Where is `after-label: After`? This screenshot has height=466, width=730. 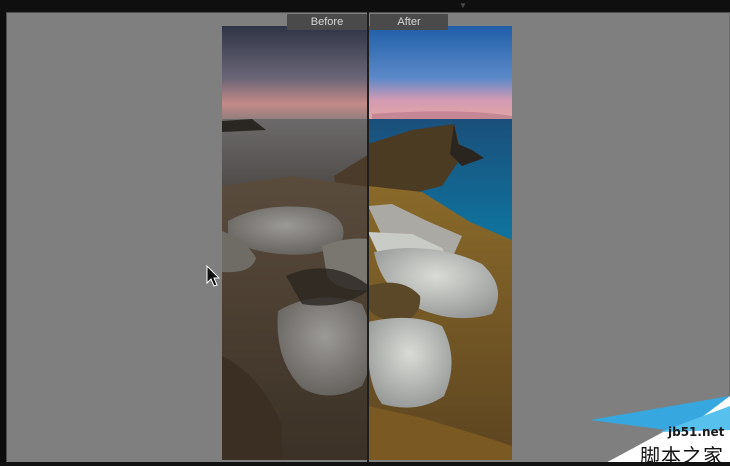 after-label: After is located at coordinates (409, 22).